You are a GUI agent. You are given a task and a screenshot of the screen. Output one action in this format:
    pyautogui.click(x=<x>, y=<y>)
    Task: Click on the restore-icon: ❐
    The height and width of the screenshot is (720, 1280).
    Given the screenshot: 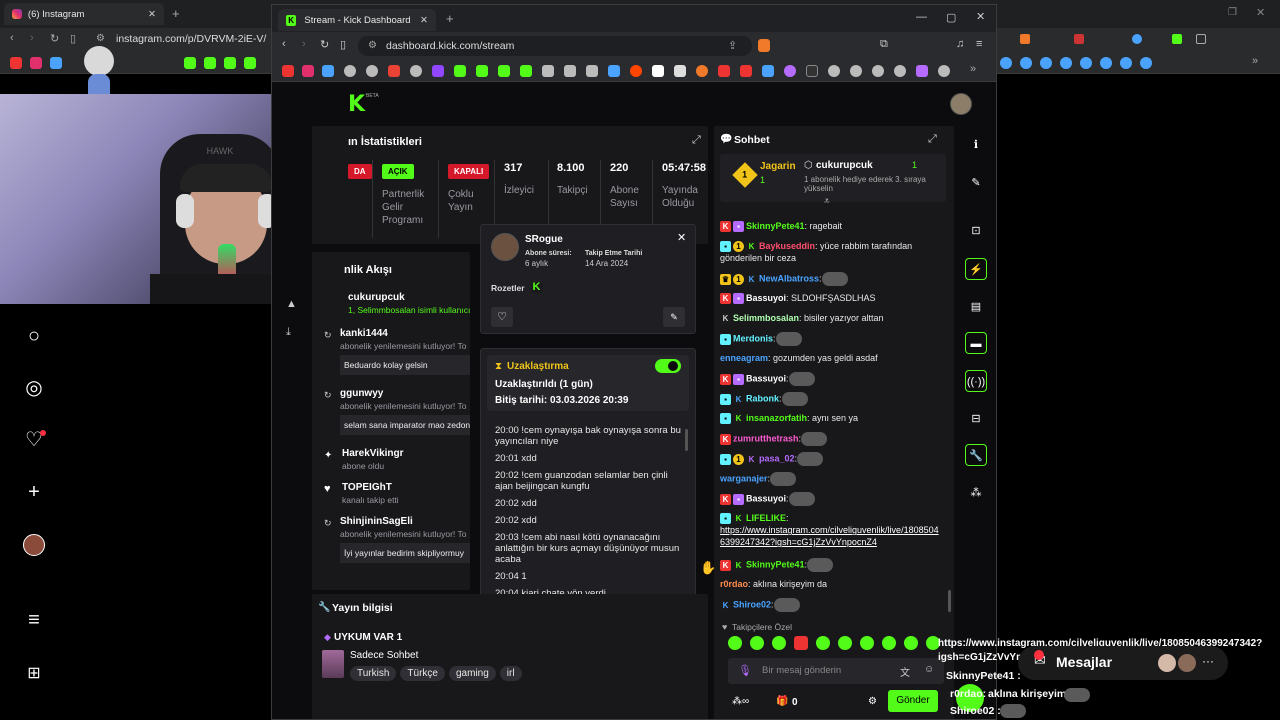 What is the action you would take?
    pyautogui.click(x=1232, y=12)
    